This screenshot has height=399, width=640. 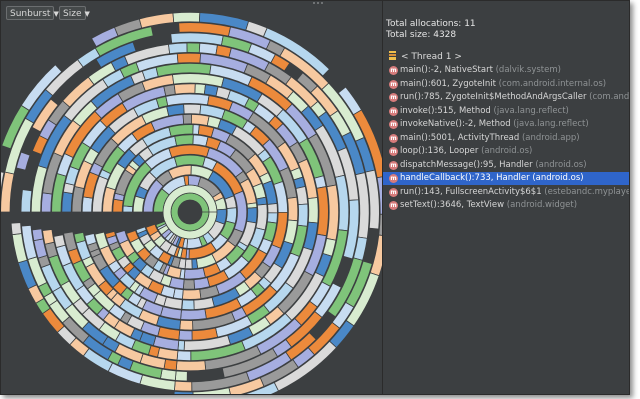 I want to click on stack-frame-row: m loop():136, Looper (android.os), so click(x=506, y=151).